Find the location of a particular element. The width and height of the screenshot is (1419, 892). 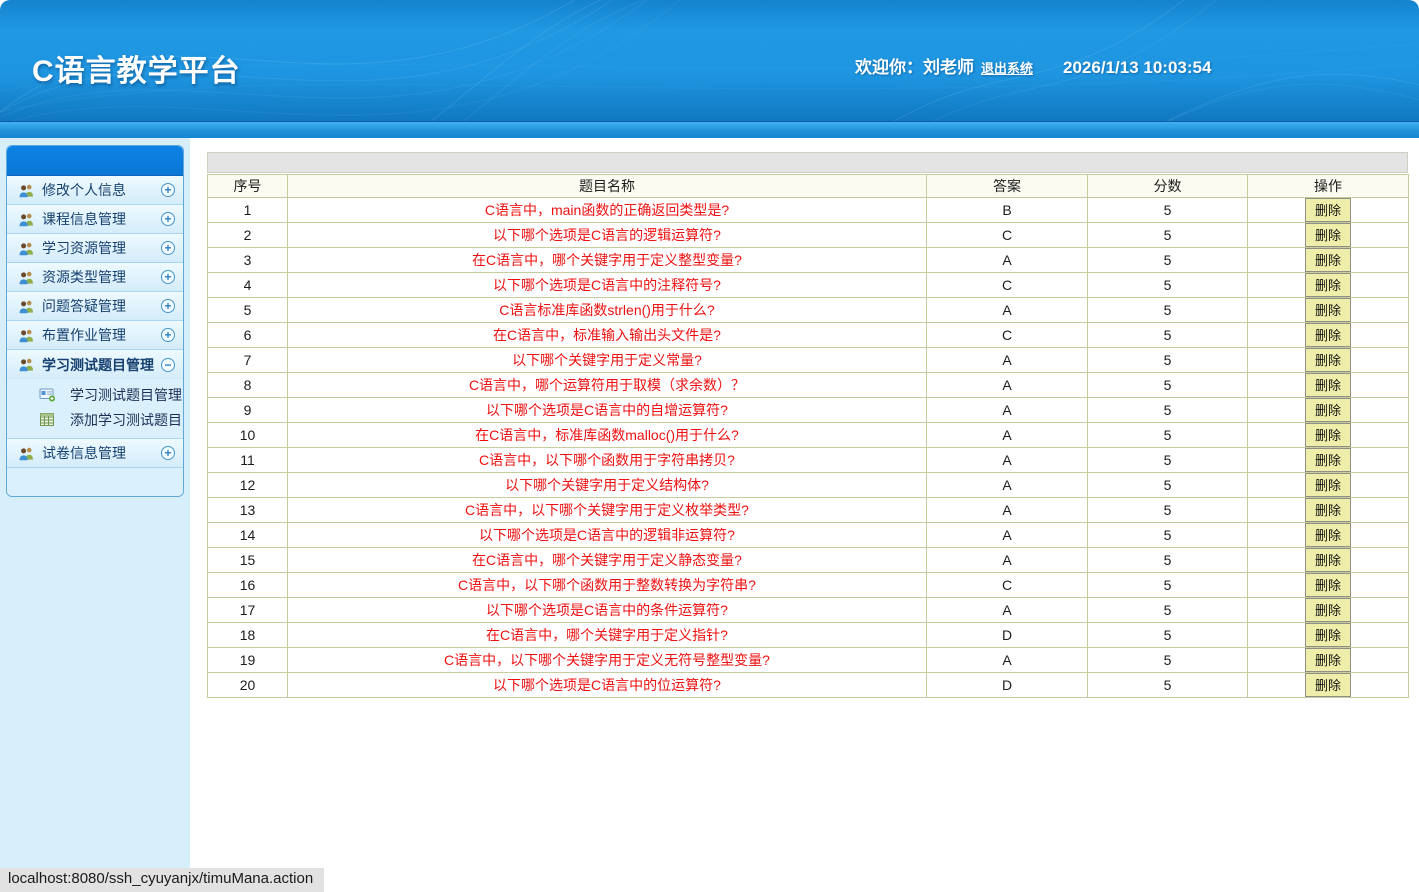

question-link: C语言中，以下哪个关键字用于定义无符号整型变量? is located at coordinates (607, 660).